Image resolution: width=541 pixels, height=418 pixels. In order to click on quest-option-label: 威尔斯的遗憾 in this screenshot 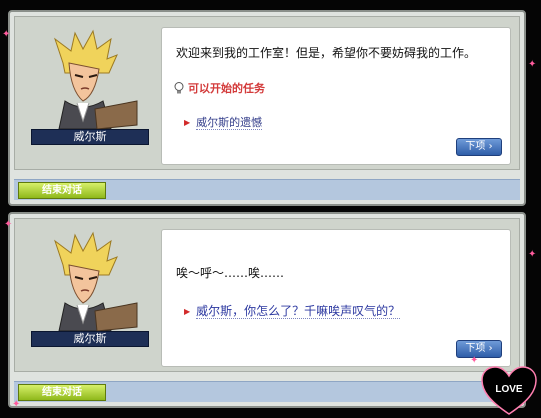, I will do `click(229, 123)`.